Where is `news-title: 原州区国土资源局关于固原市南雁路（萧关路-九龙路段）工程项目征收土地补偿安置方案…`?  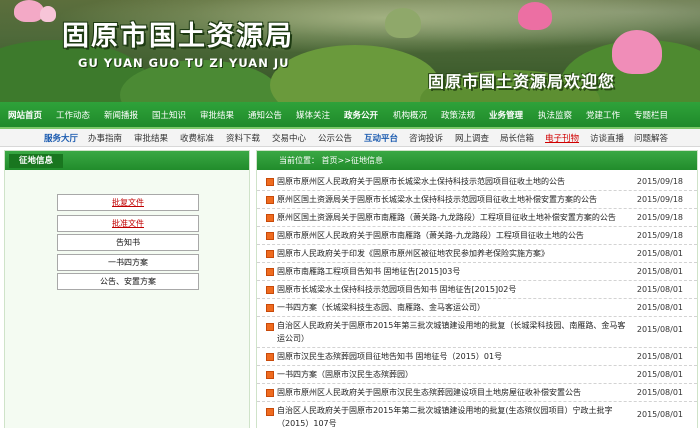
news-title: 原州区国土资源局关于固原市南雁路（萧关路-九龙路段）工程项目征收土地补偿安置方案… is located at coordinates (446, 217).